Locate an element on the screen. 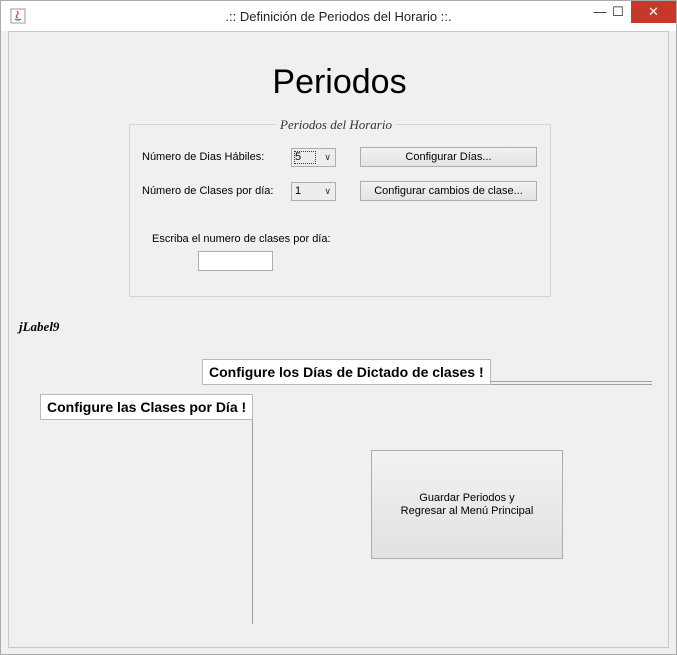 Image resolution: width=677 pixels, height=655 pixels. dias-habiles-combo: 5 ∨ is located at coordinates (313, 157).